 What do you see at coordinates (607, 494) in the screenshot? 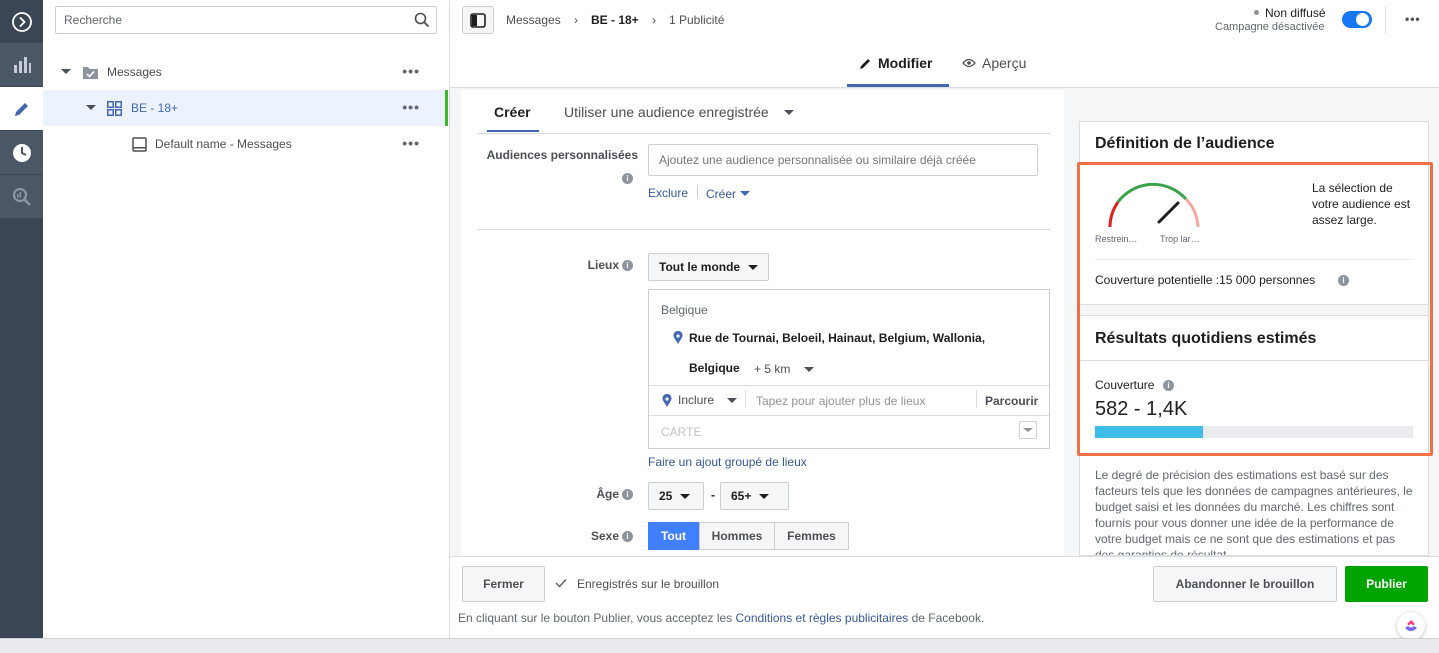
I see `age-label: Âge` at bounding box center [607, 494].